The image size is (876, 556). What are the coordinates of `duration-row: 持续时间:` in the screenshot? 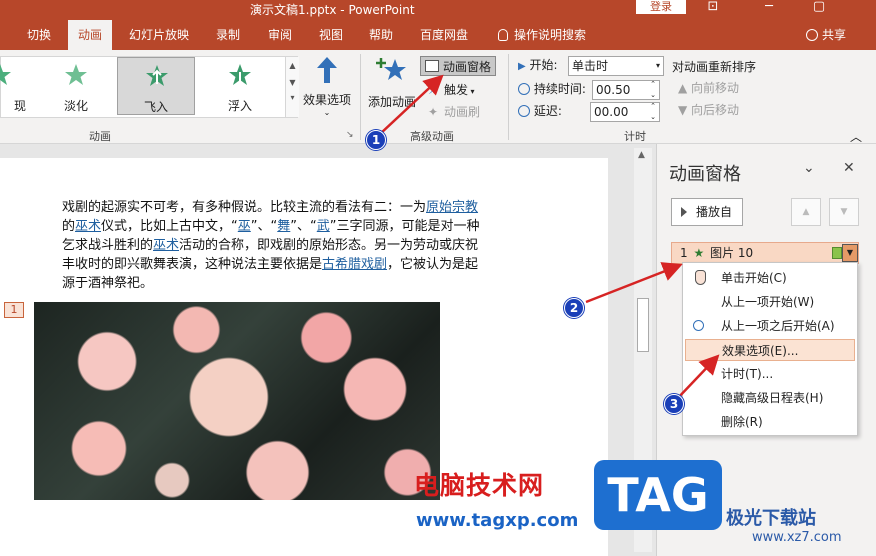 It's located at (552, 89).